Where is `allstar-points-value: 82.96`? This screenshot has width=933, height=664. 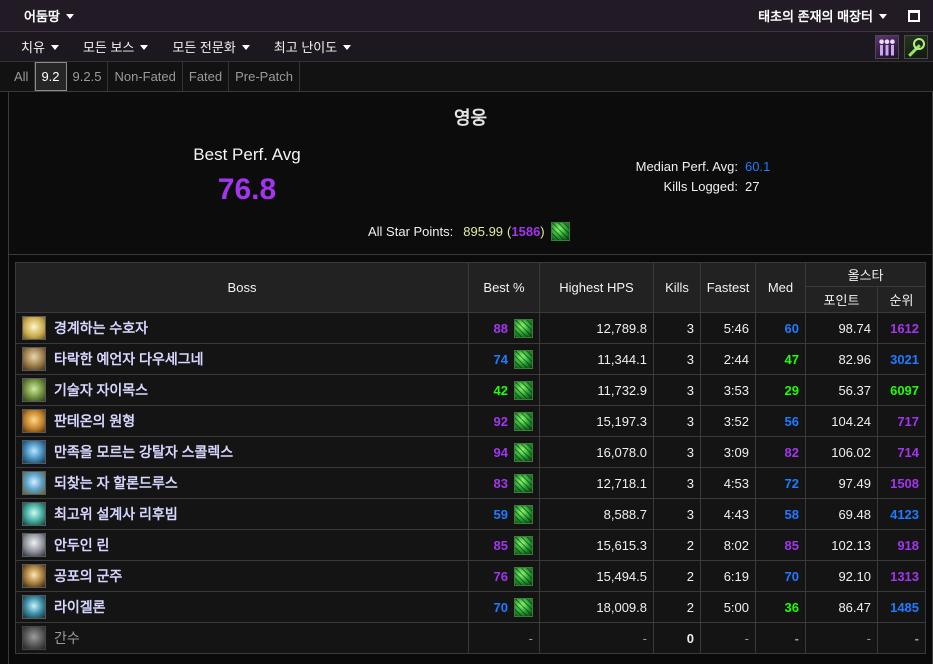 allstar-points-value: 82.96 is located at coordinates (841, 359).